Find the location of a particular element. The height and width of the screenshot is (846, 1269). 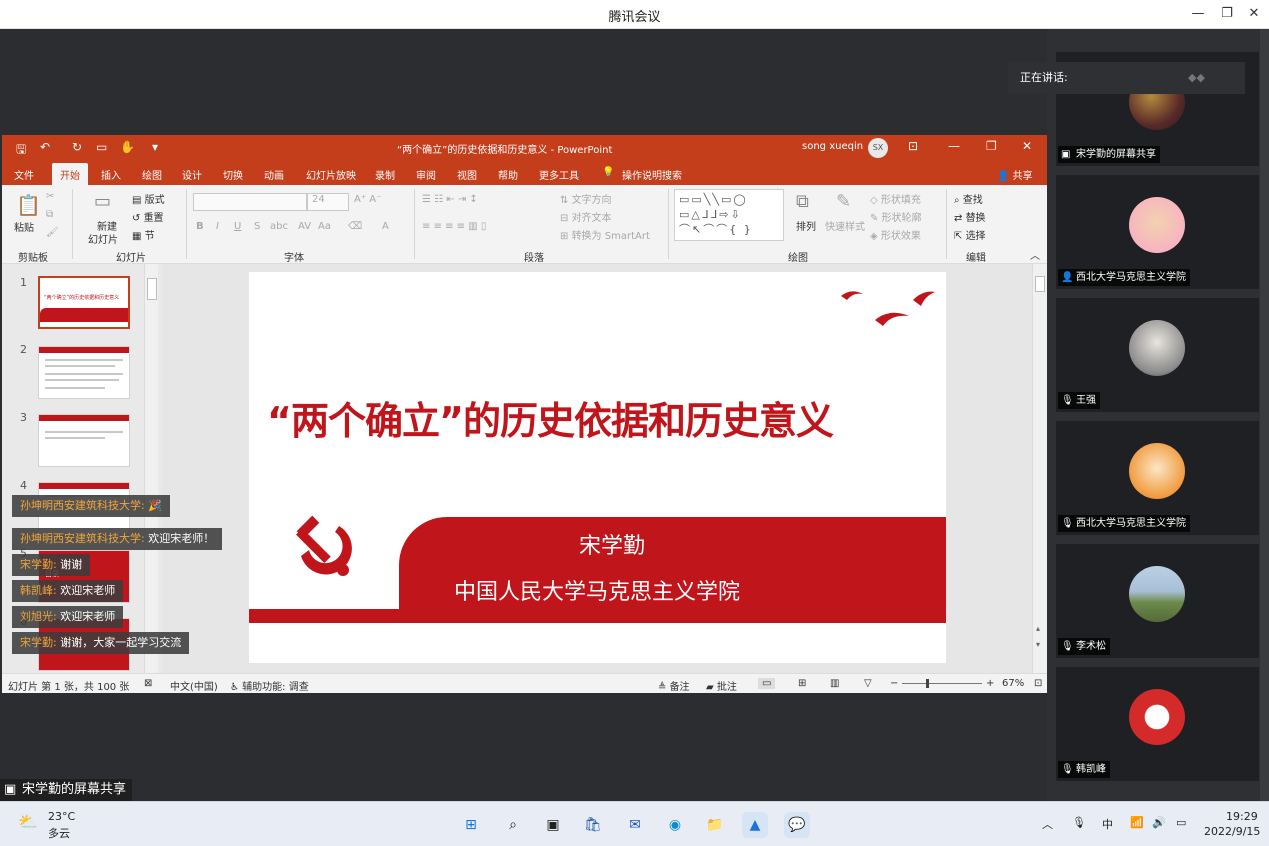

tab-home: 开始 is located at coordinates (70, 174).